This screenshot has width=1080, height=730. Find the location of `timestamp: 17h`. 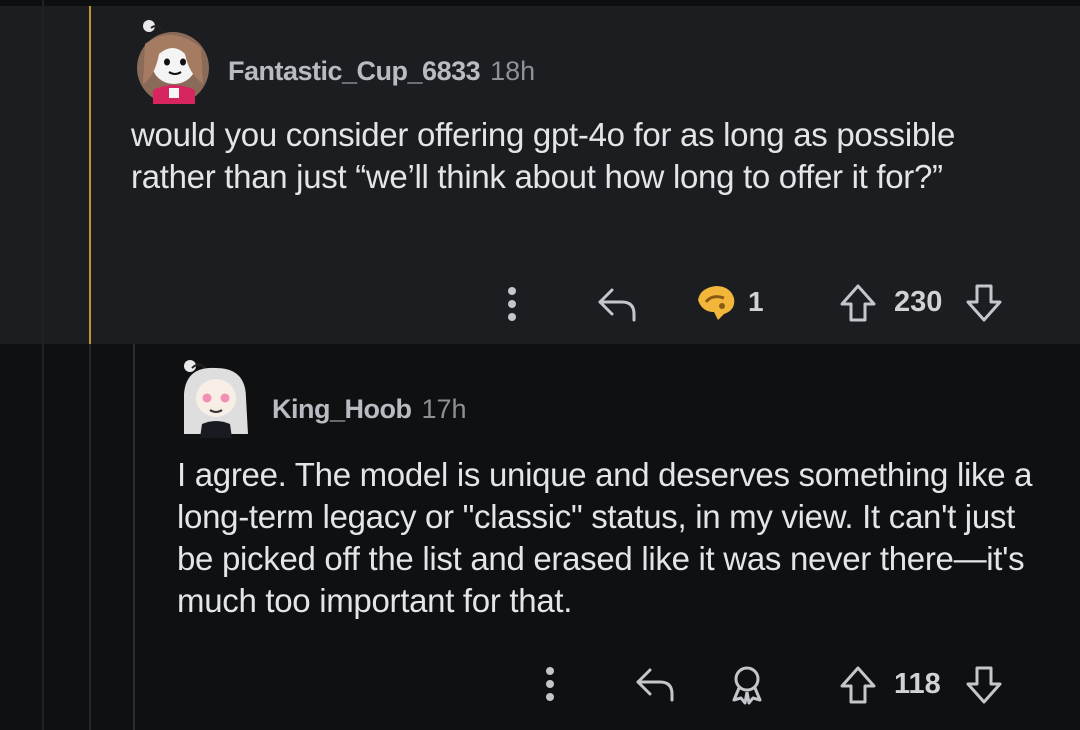

timestamp: 17h is located at coordinates (444, 409).